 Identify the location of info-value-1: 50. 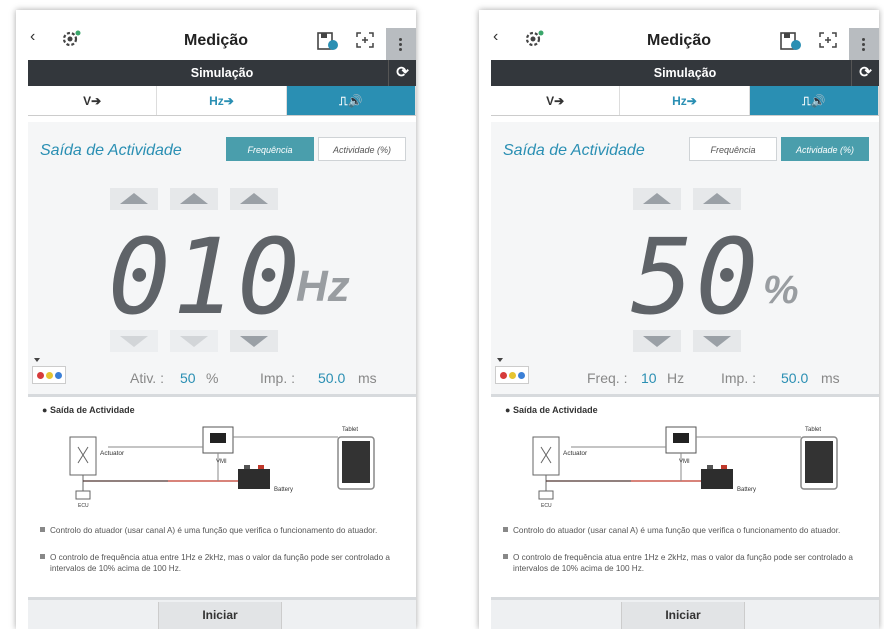
(188, 378).